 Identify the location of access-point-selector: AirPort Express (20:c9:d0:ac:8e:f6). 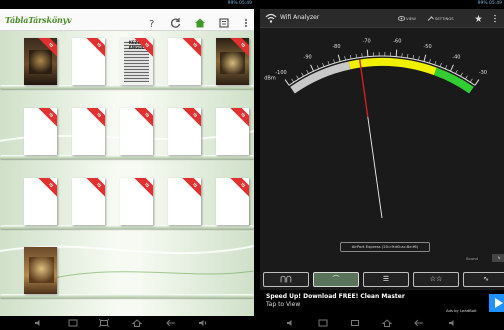
(385, 247).